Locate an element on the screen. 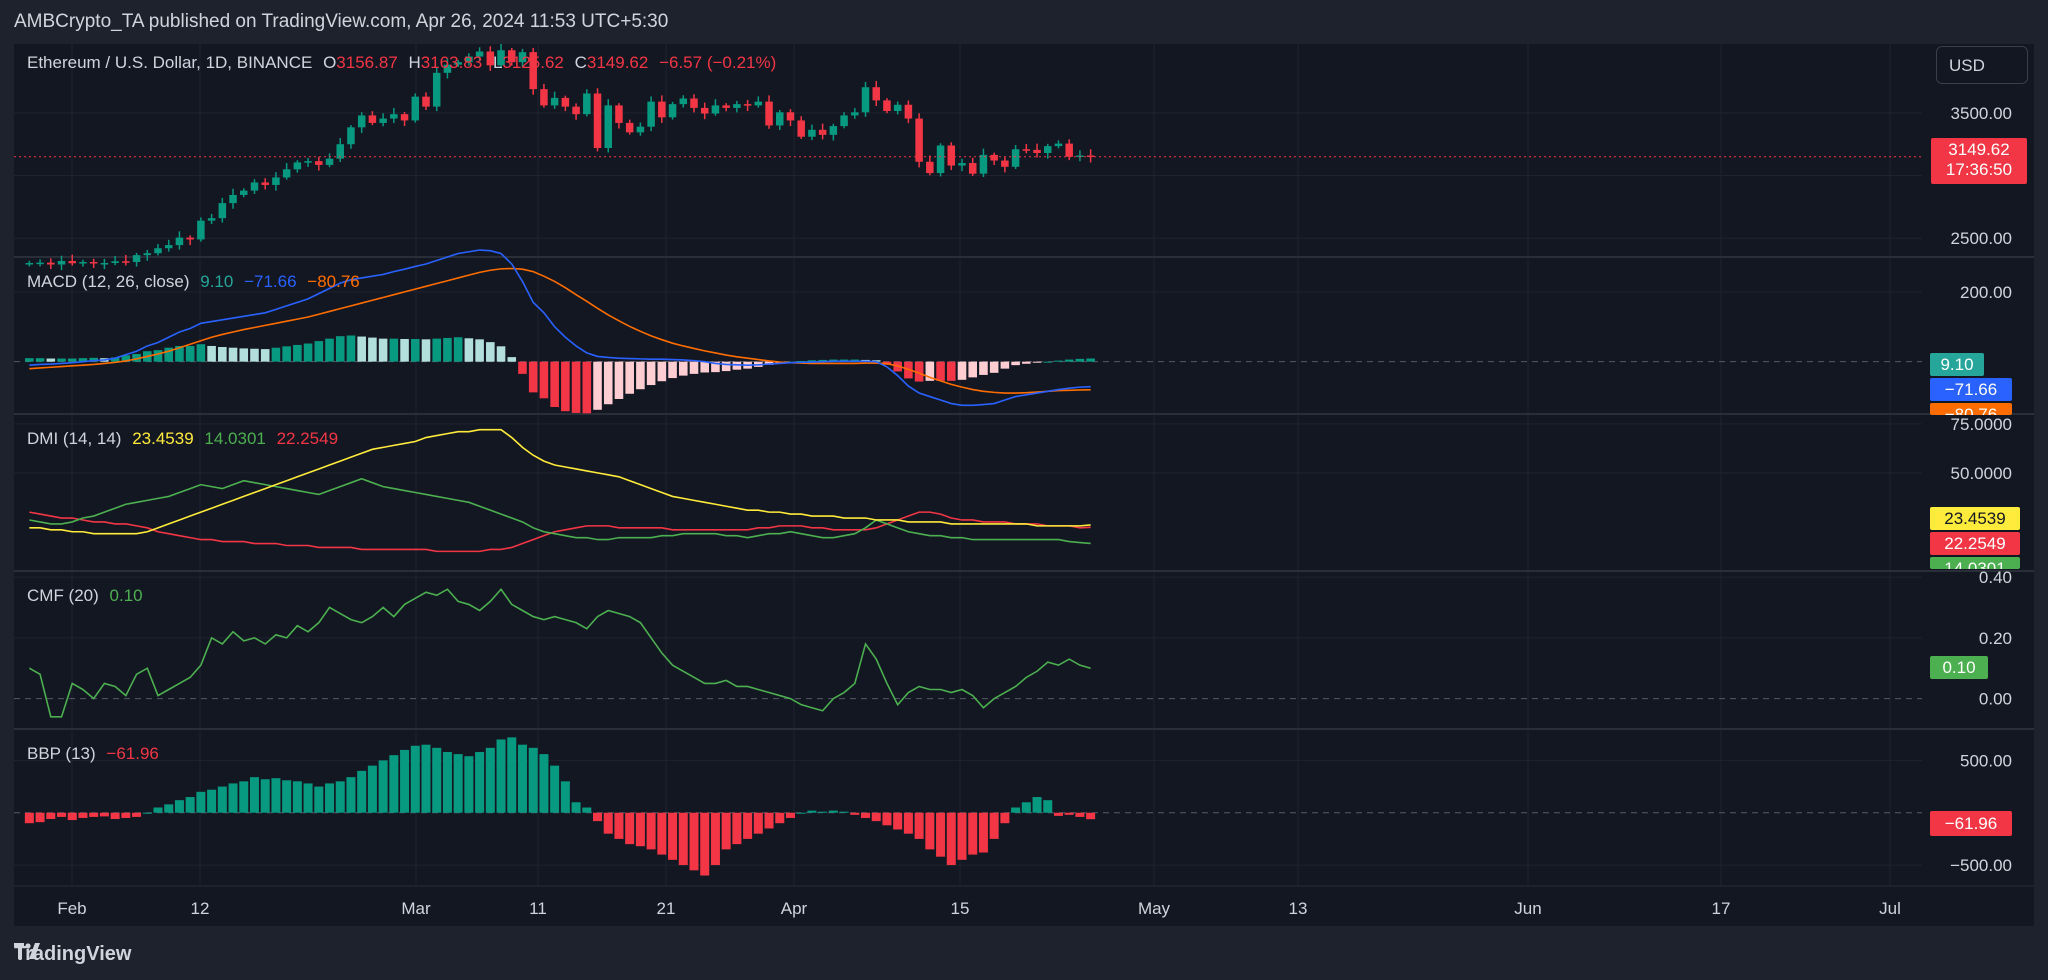 This screenshot has height=980, width=2048. x-tick-label: May is located at coordinates (1154, 908).